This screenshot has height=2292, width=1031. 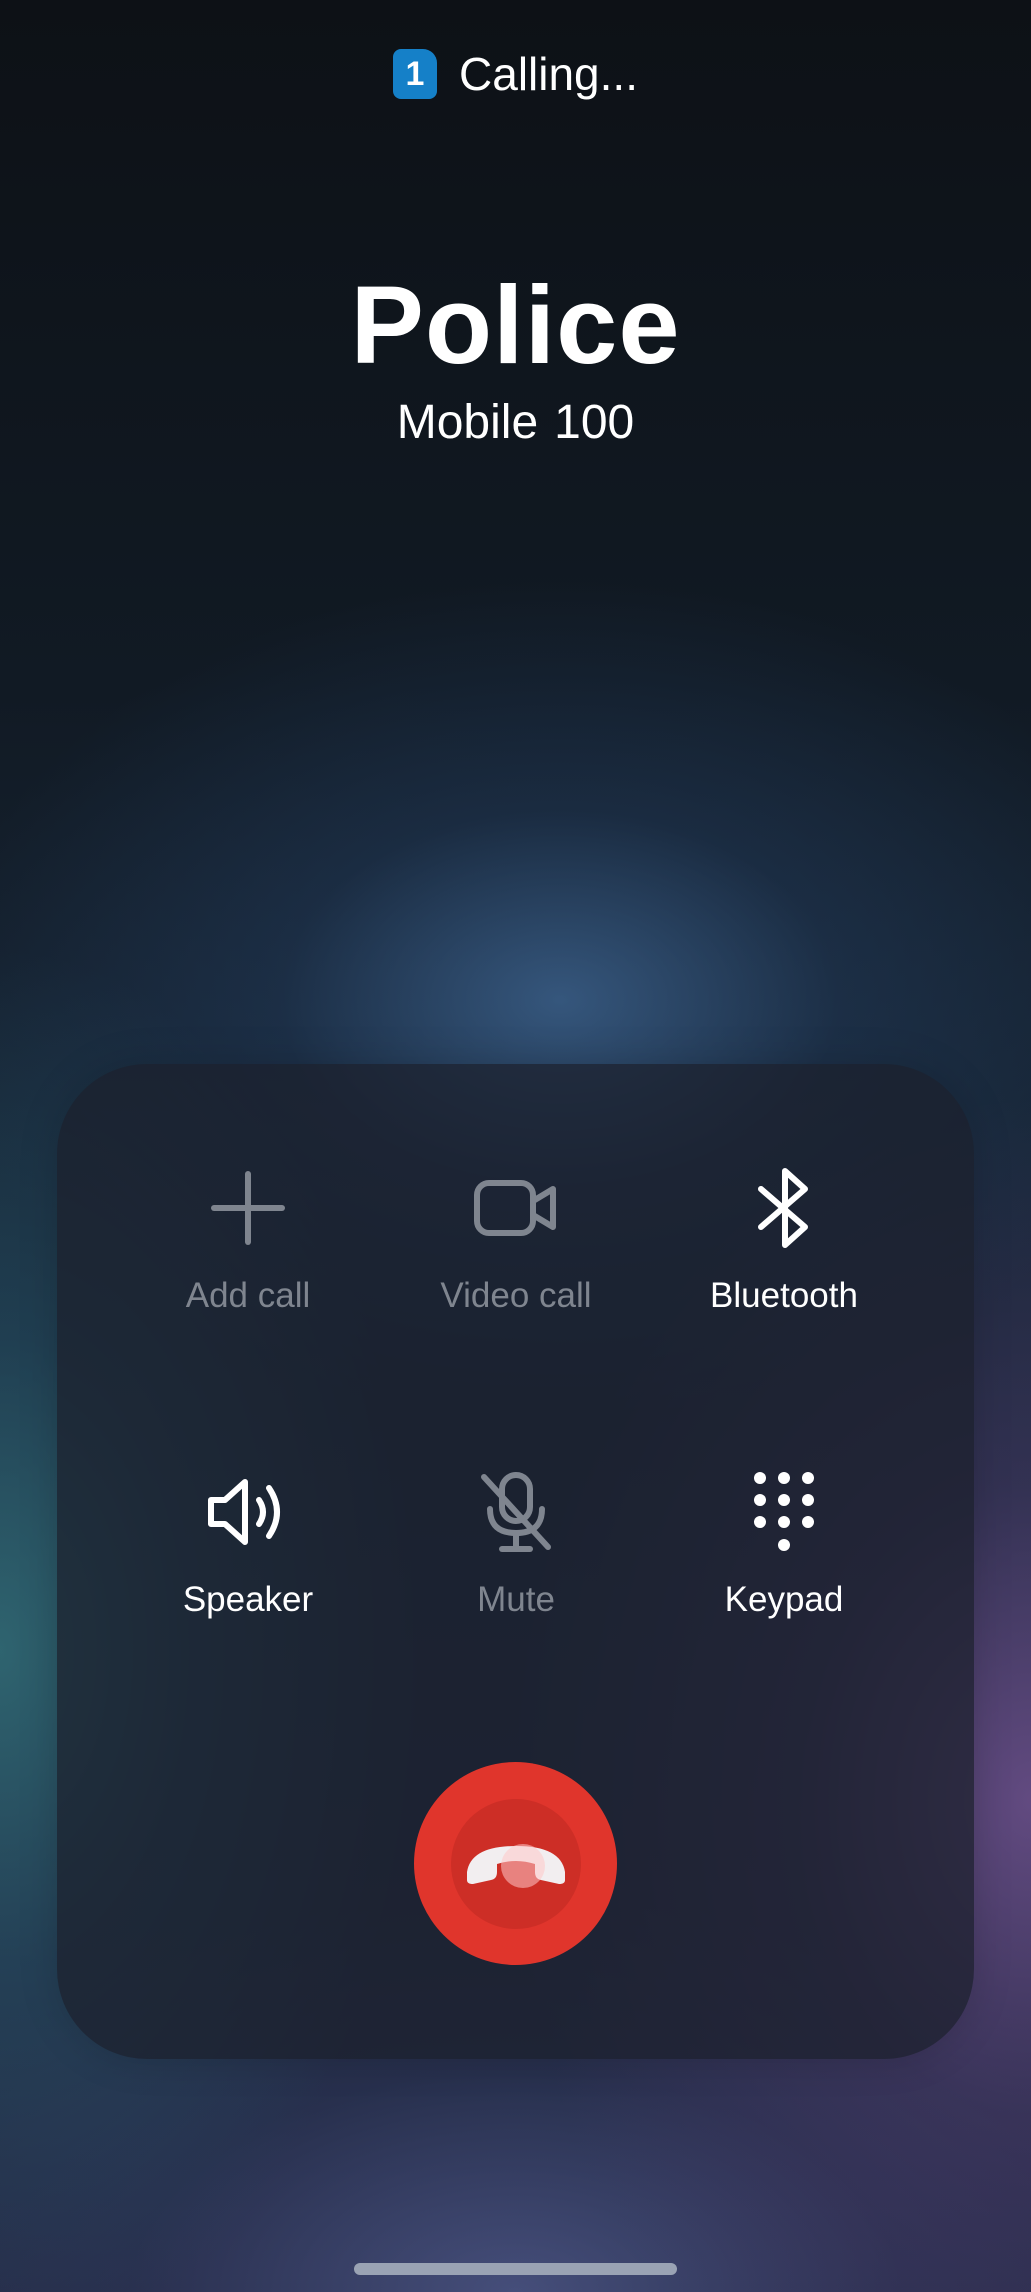 I want to click on keypad-button: Keypad, so click(x=784, y=1562).